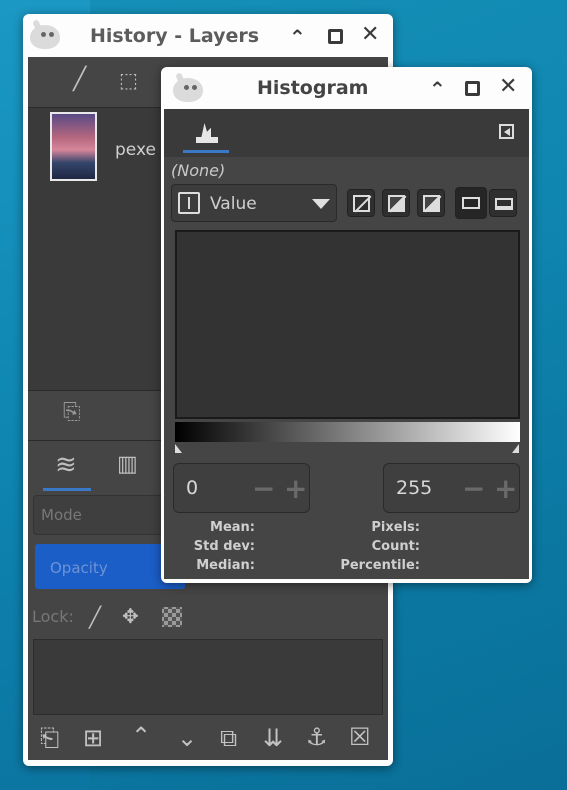 The height and width of the screenshot is (790, 567). Describe the element at coordinates (396, 203) in the screenshot. I see `log-scale-button` at that location.